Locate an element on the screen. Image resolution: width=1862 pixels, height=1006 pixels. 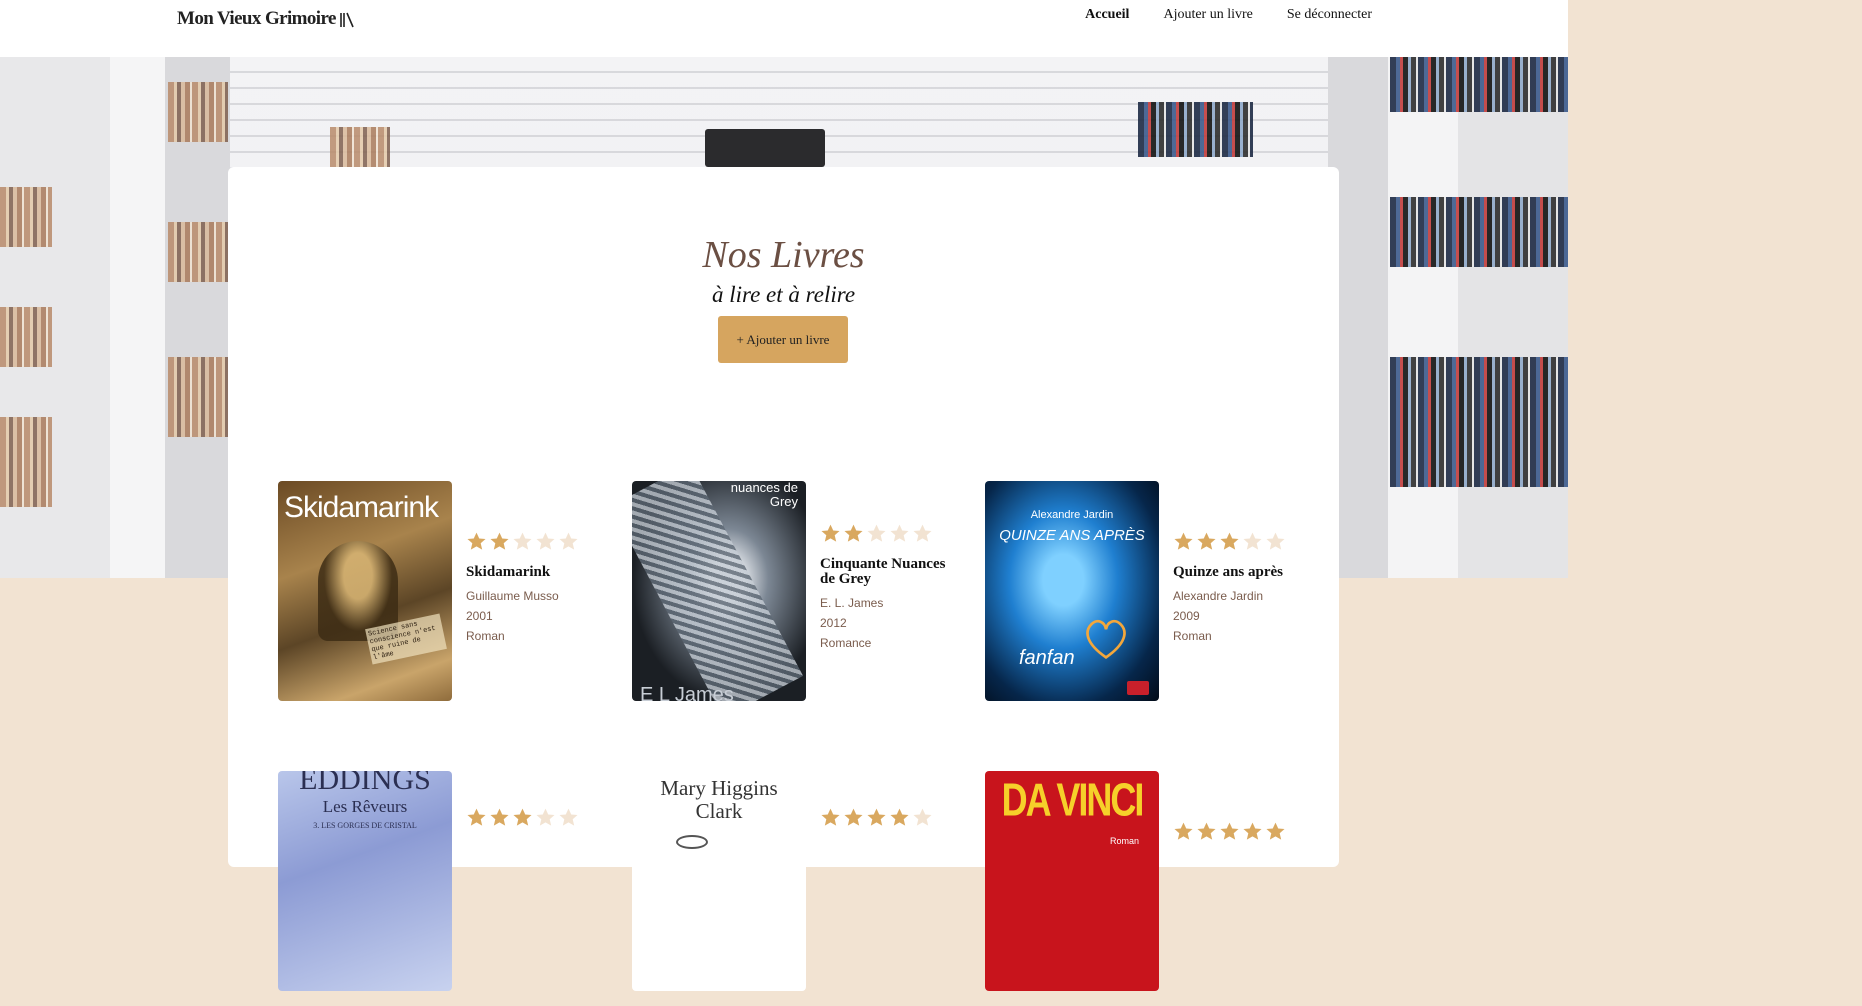
hero-shelf-right is located at coordinates (1448, 317).